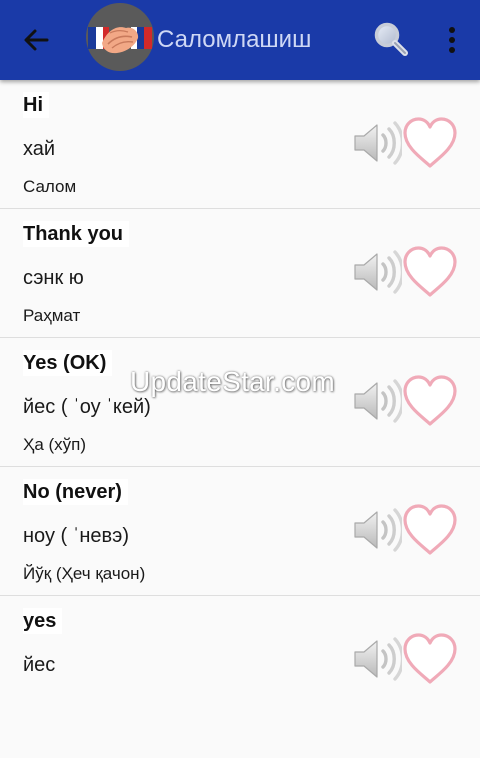  I want to click on phrase-translation: Раҳмат, so click(52, 315).